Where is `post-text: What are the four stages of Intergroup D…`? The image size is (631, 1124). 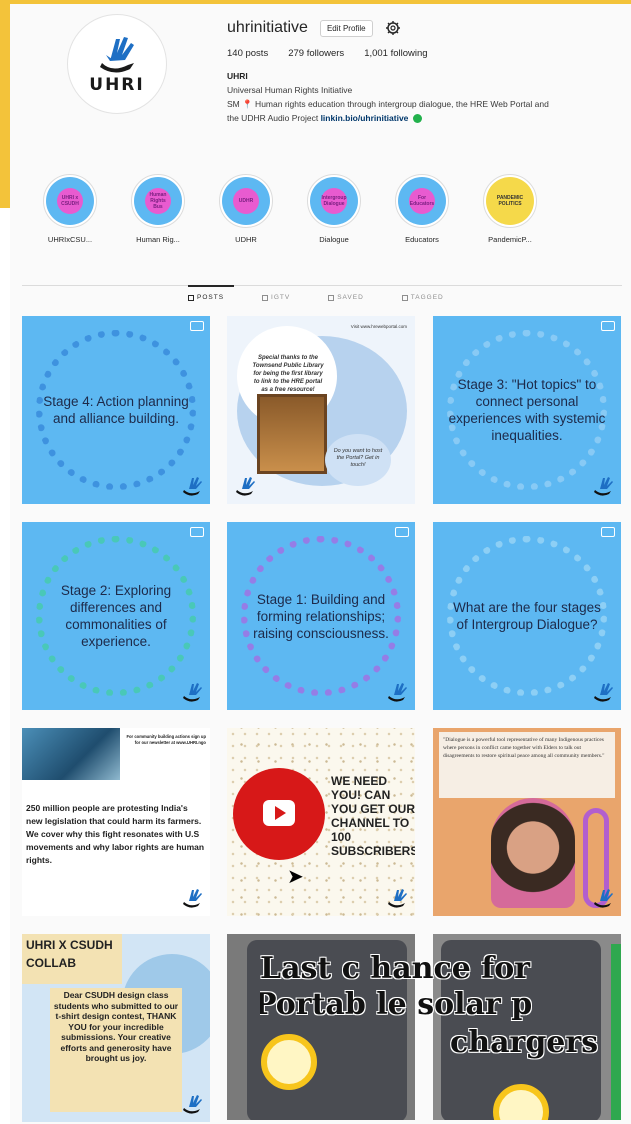
post-text: What are the four stages of Intergroup D… is located at coordinates (527, 616).